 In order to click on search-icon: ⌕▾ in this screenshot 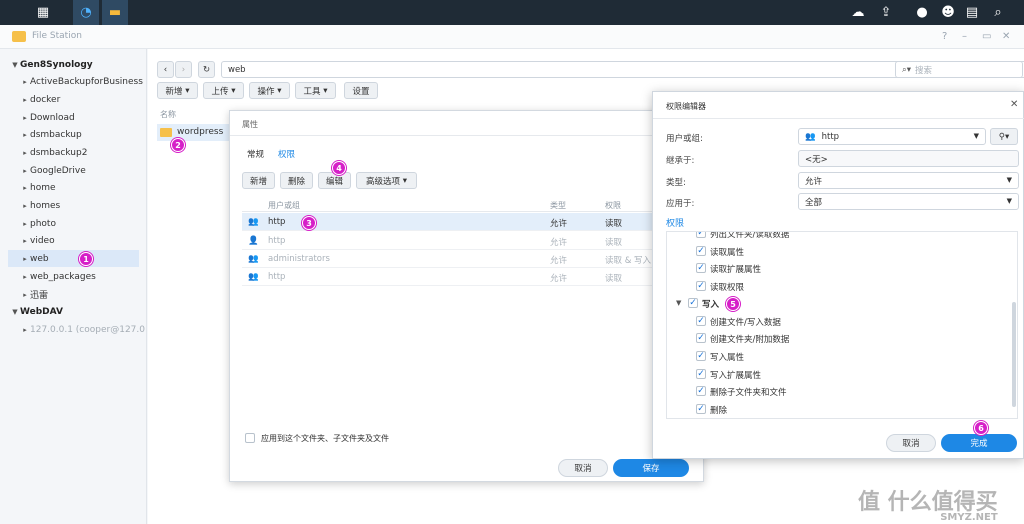, I will do `click(907, 69)`.